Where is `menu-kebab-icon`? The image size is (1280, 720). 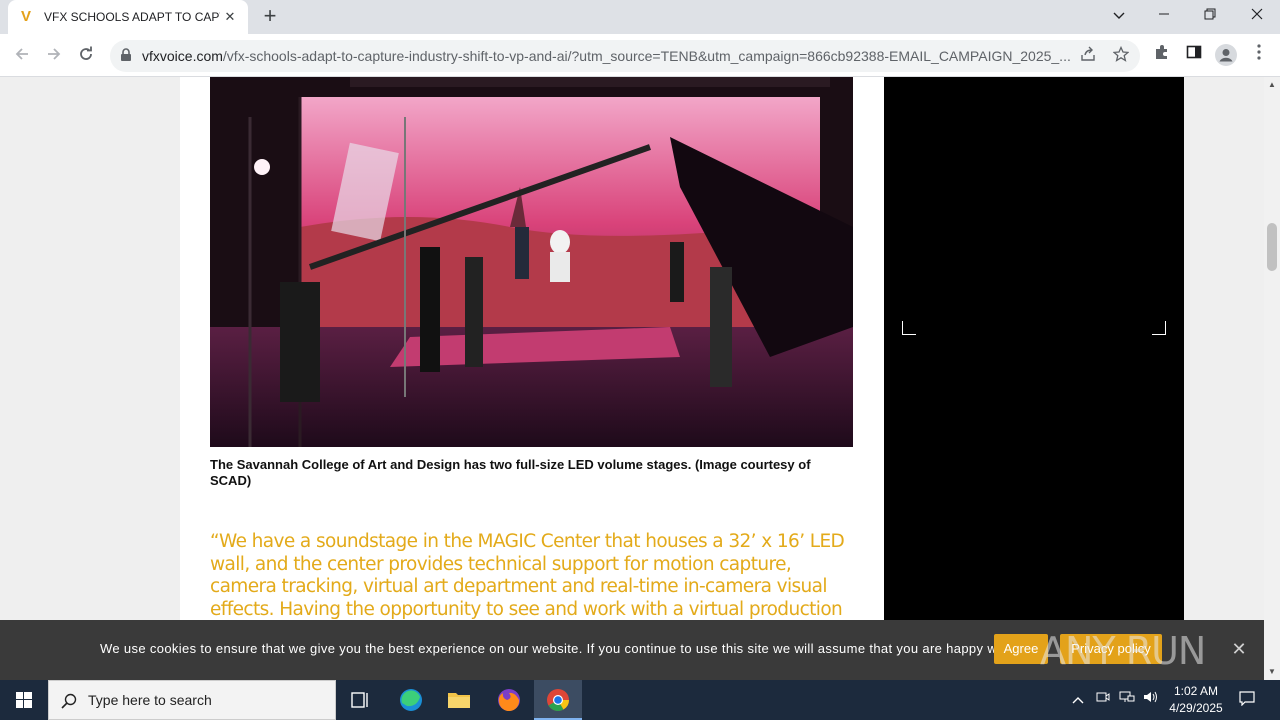
menu-kebab-icon is located at coordinates (1259, 56).